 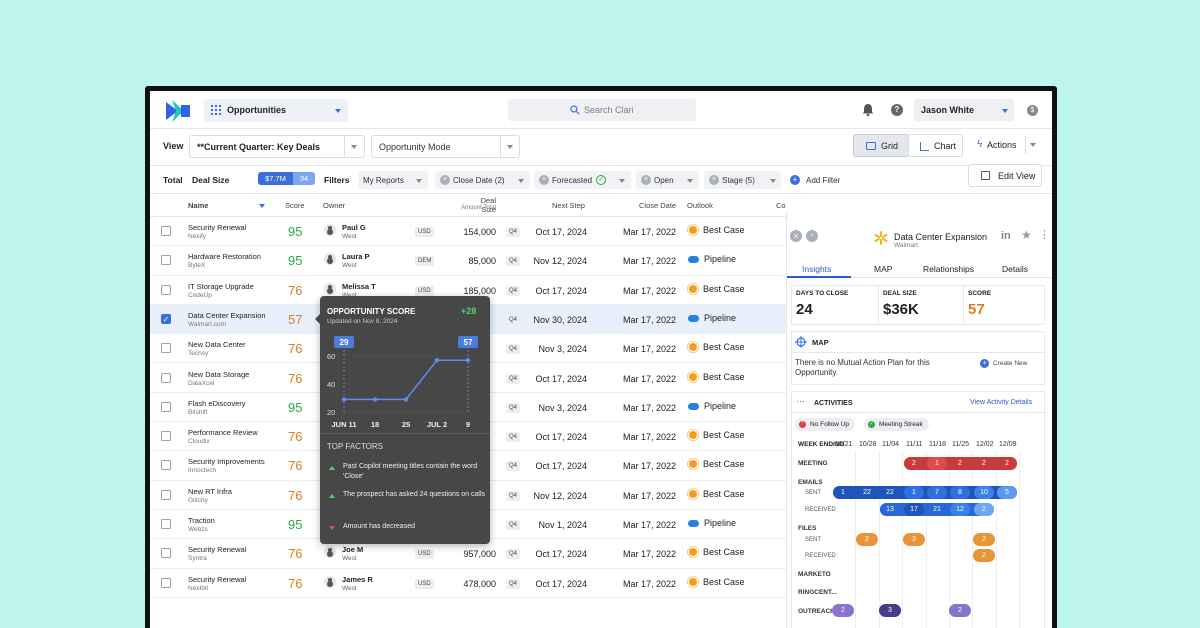 I want to click on search-input: Search Clari, so click(x=602, y=110).